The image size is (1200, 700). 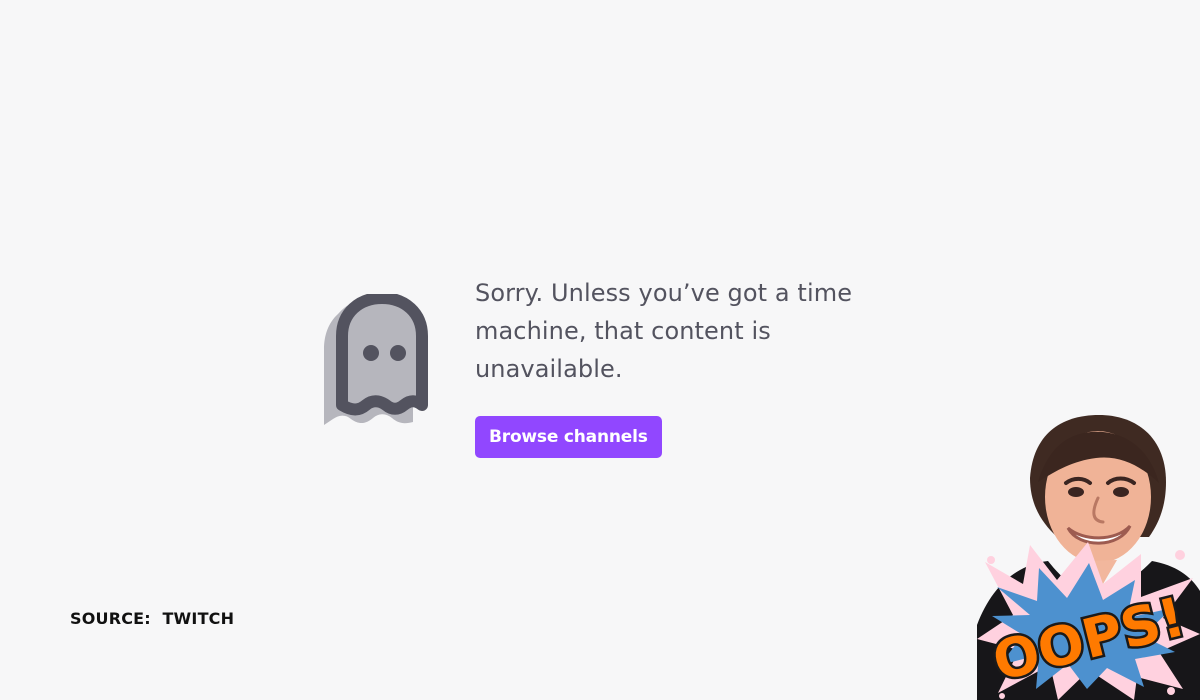 What do you see at coordinates (568, 437) in the screenshot?
I see `browse-channels-button: Browse channels` at bounding box center [568, 437].